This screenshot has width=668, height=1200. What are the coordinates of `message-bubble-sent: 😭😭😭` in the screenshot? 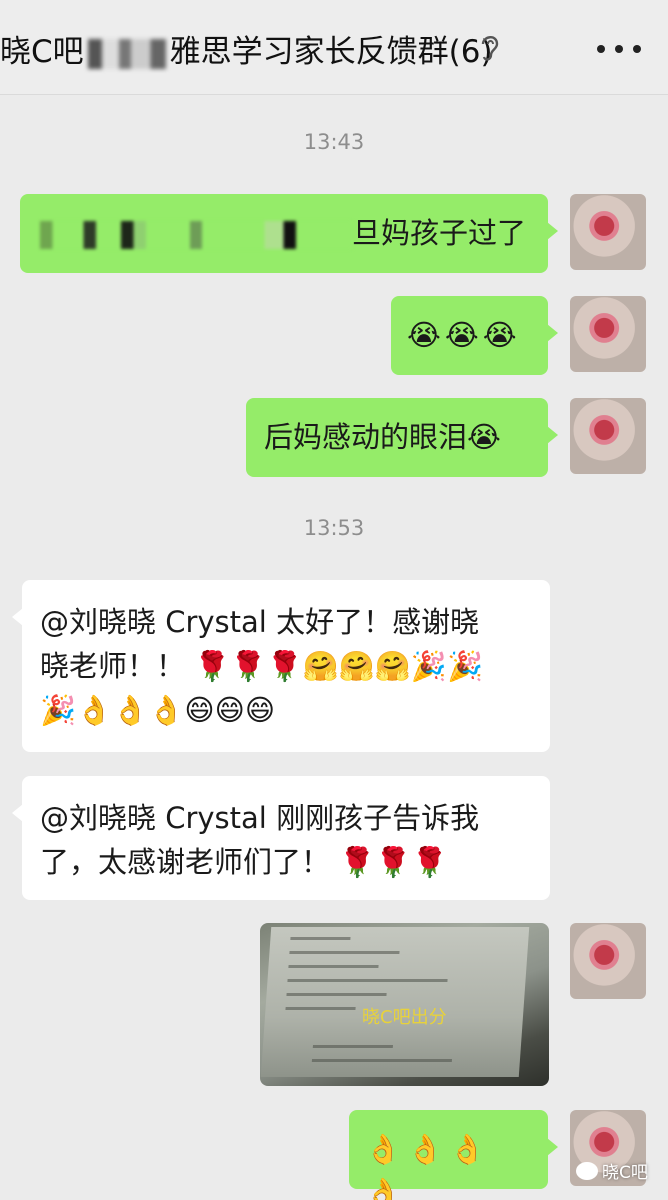 It's located at (474, 335).